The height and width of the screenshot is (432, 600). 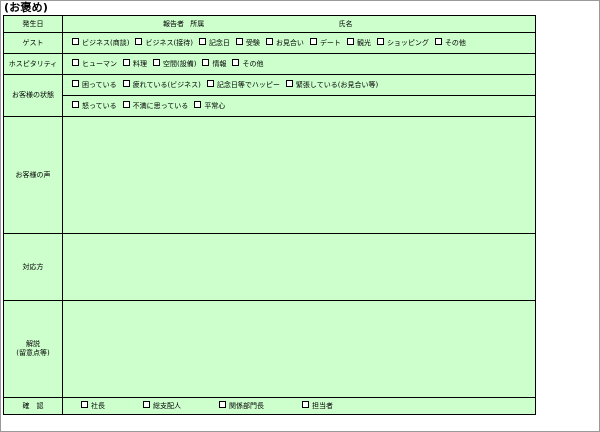 I want to click on confirmation-options: 社長 総支配人 関係部門長 担当者, so click(x=299, y=406).